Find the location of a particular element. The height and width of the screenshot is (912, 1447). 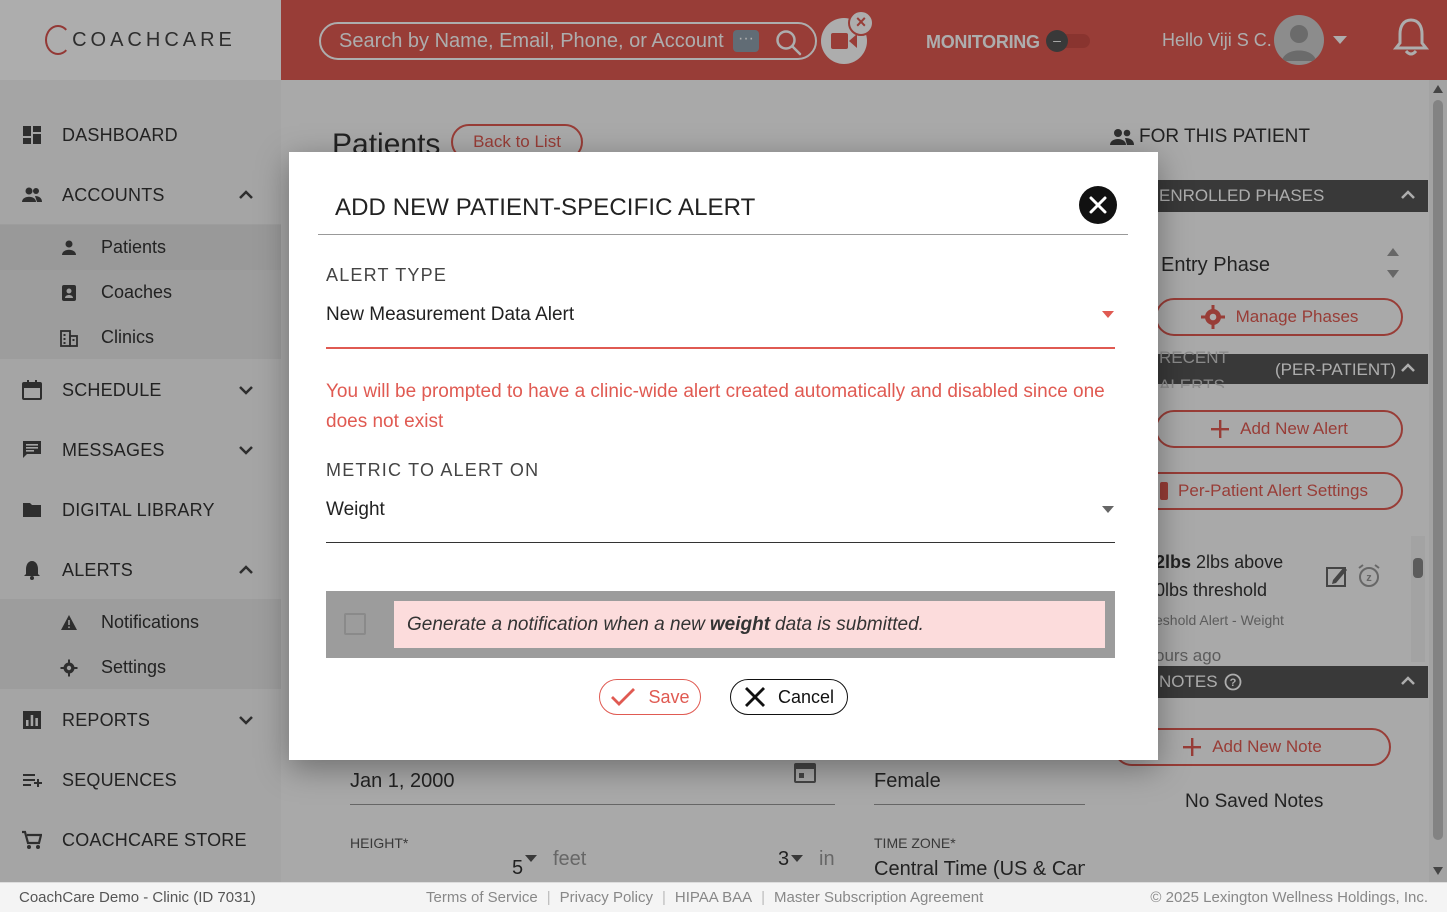

close-dialog-button is located at coordinates (1098, 205).